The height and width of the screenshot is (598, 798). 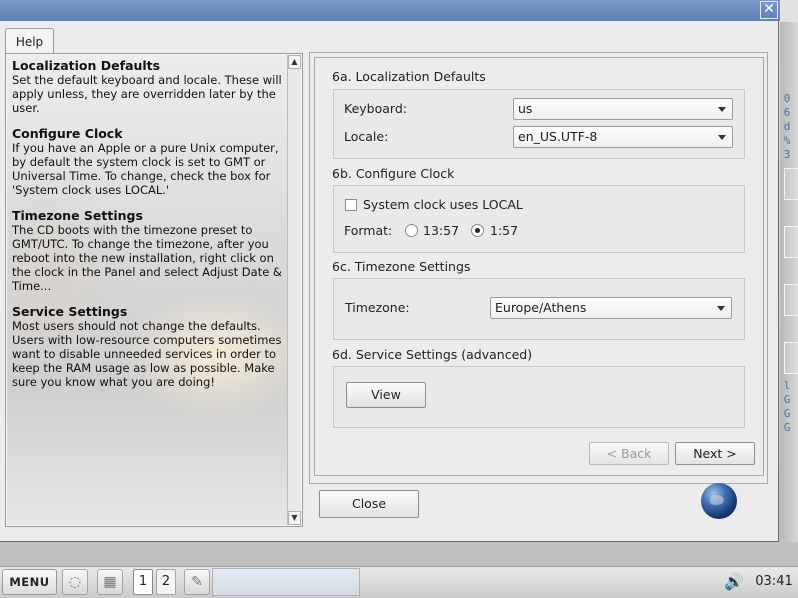 What do you see at coordinates (75, 582) in the screenshot?
I see `show-desktop-icon: ◌` at bounding box center [75, 582].